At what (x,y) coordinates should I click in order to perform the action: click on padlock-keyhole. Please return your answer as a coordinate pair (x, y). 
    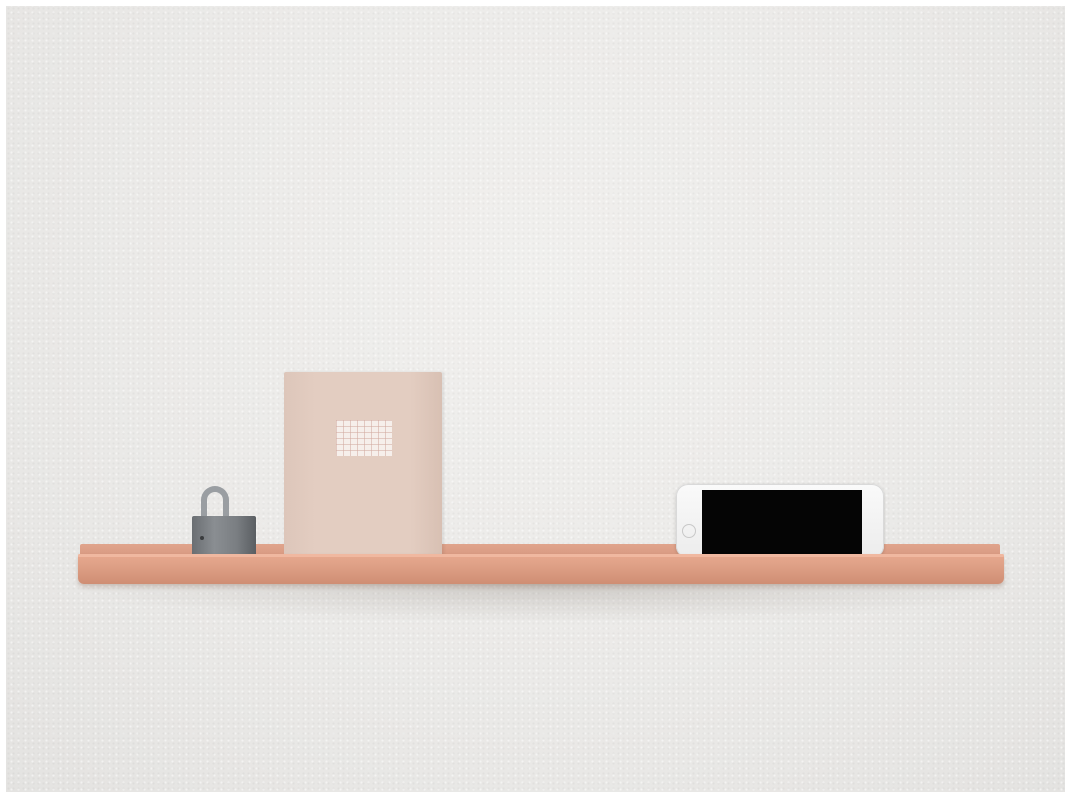
    Looking at the image, I should click on (202, 538).